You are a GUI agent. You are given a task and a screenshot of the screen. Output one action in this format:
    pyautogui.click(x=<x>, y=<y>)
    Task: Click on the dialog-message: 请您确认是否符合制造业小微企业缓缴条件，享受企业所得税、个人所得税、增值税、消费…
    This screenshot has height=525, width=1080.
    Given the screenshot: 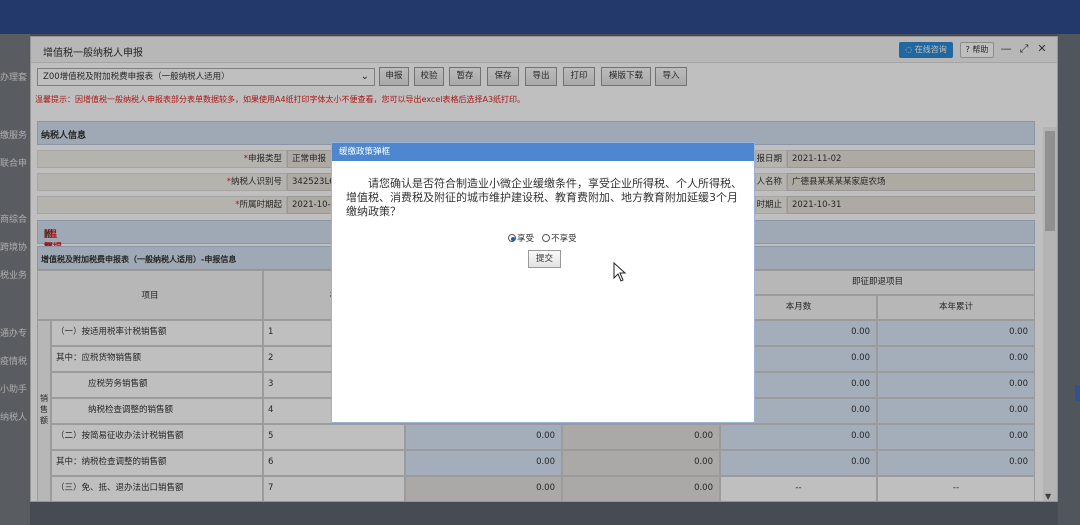 What is the action you would take?
    pyautogui.click(x=544, y=197)
    